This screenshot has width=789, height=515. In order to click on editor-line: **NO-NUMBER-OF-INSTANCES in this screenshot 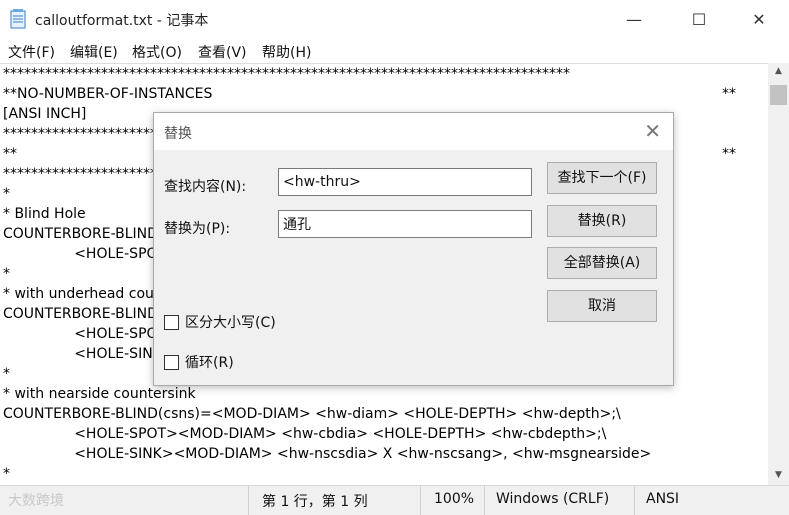, I will do `click(108, 94)`.